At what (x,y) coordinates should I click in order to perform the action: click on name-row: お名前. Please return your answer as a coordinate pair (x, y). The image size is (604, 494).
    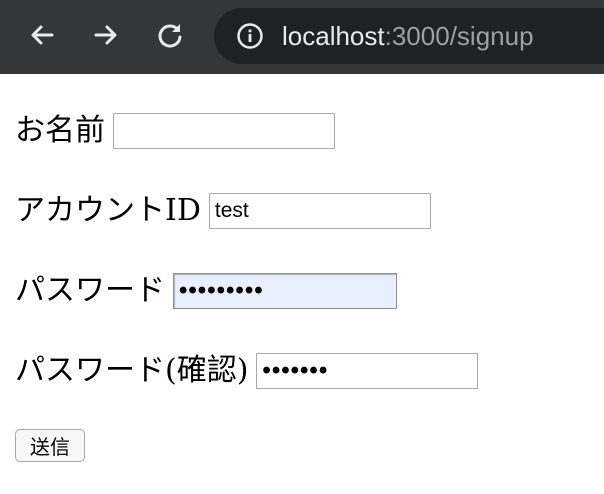
    Looking at the image, I should click on (175, 131).